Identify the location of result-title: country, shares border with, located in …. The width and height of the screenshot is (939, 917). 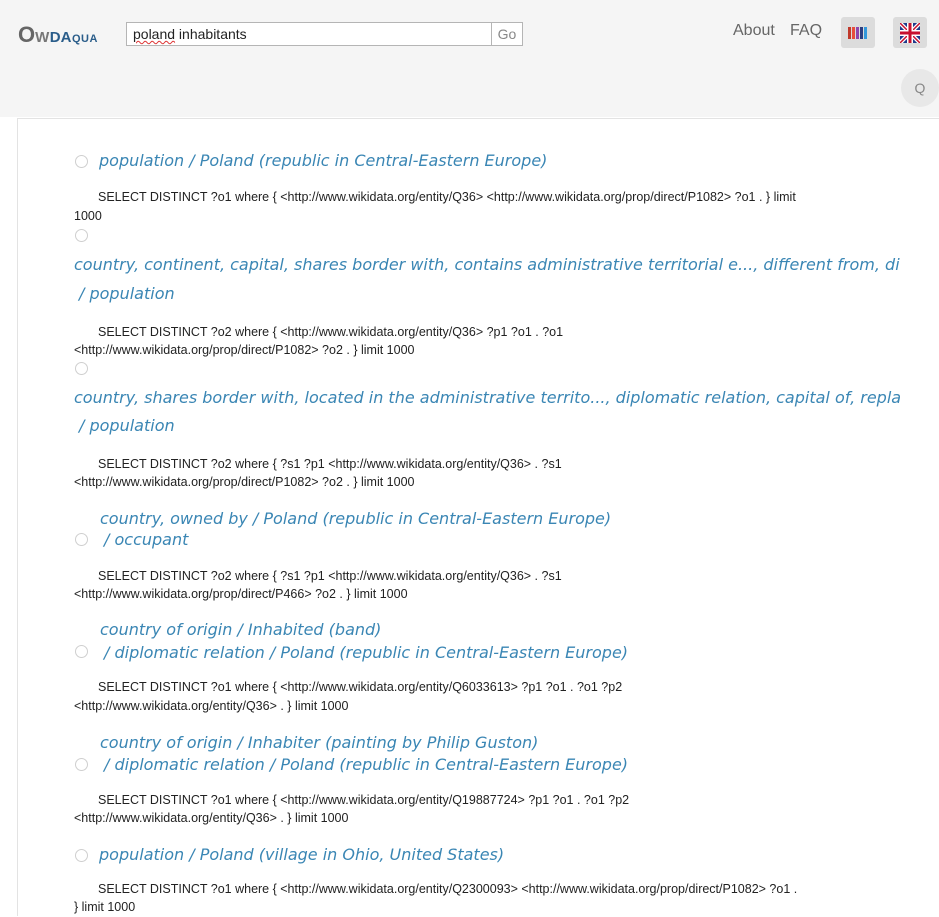
(487, 398).